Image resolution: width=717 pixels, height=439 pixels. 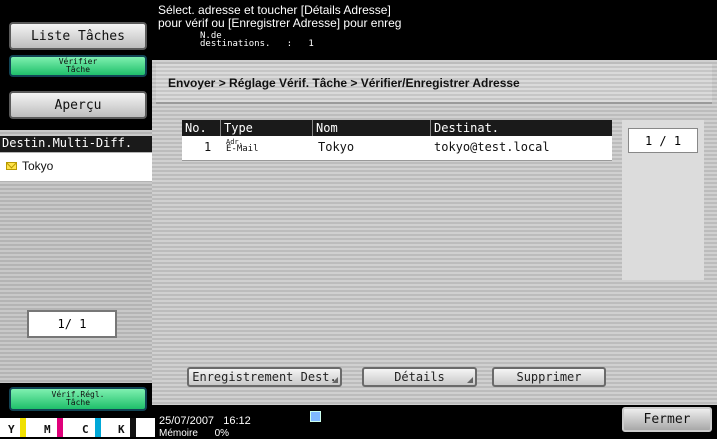 What do you see at coordinates (196, 128) in the screenshot?
I see `header-no: No.` at bounding box center [196, 128].